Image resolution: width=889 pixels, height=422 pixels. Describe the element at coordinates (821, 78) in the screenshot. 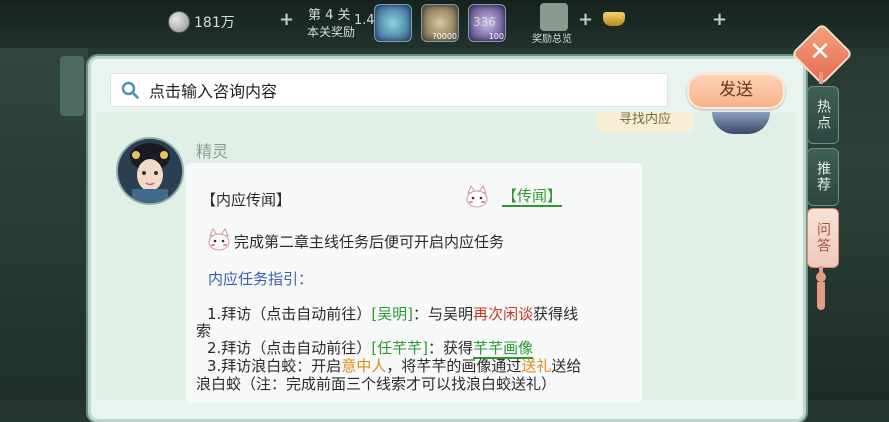

I see `tassel-decoration` at that location.